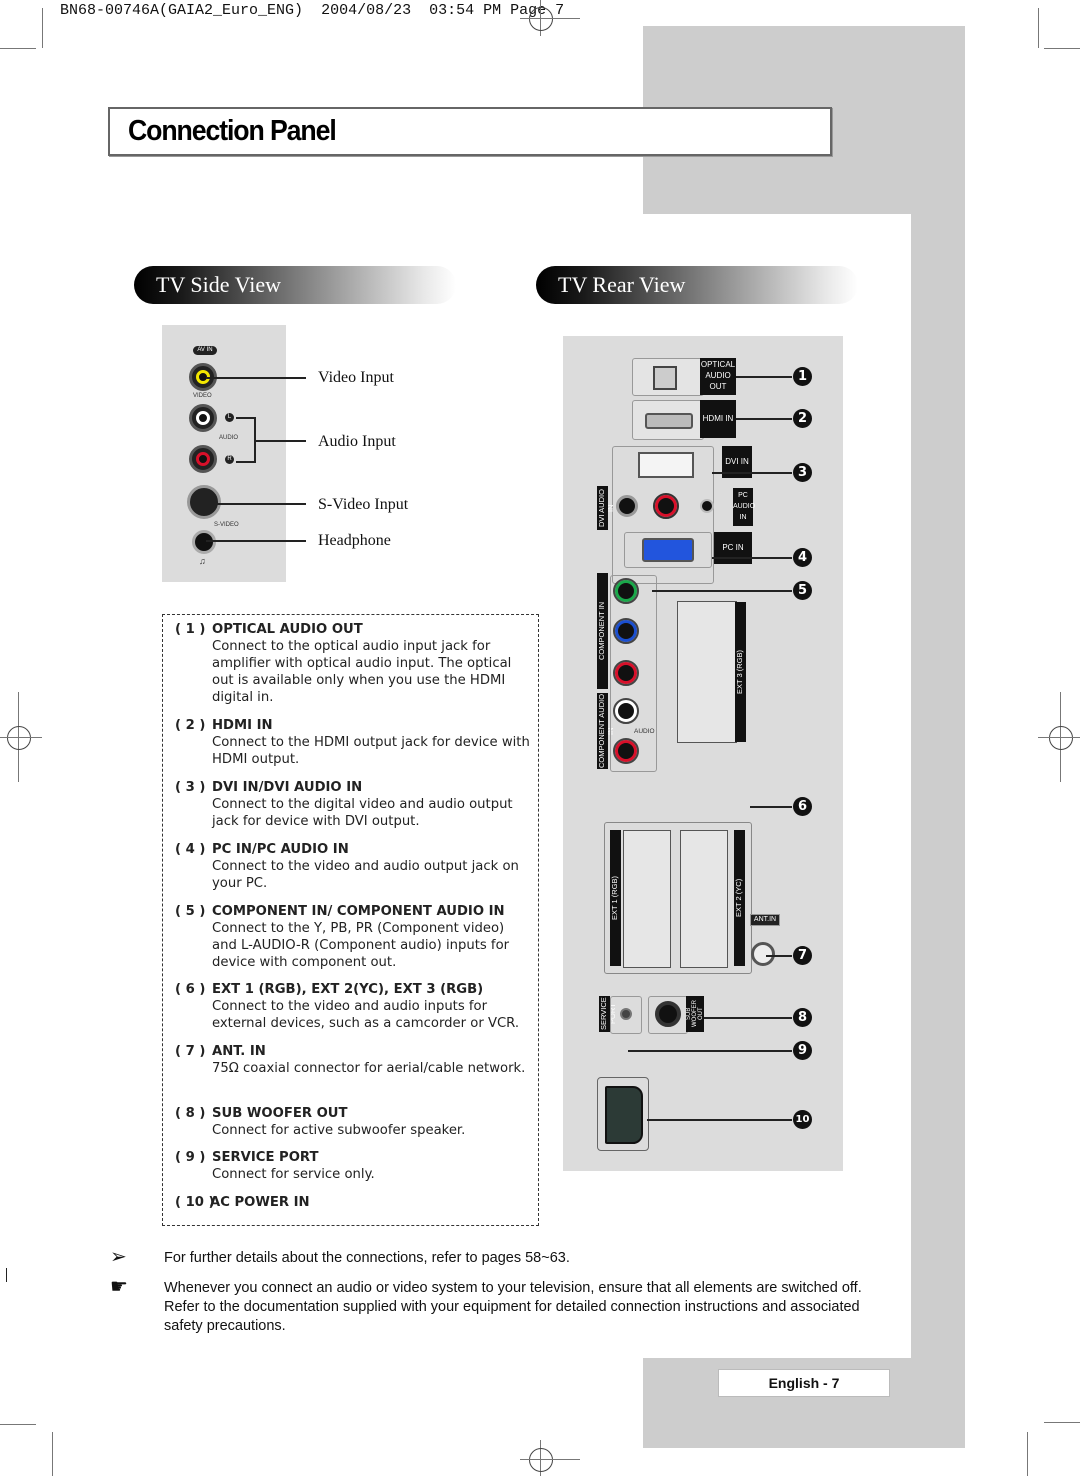 The height and width of the screenshot is (1476, 1080). Describe the element at coordinates (190, 989) in the screenshot. I see `item-number: ( 6 )` at that location.